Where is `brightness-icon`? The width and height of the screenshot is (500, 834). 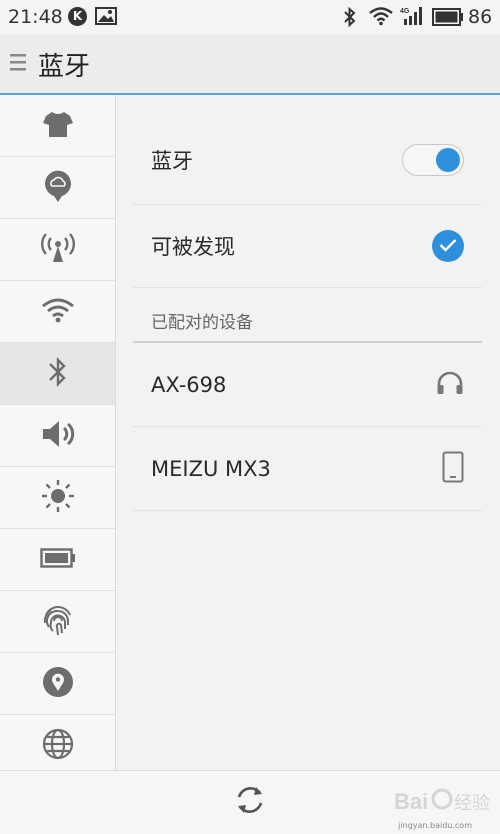
brightness-icon is located at coordinates (58, 498).